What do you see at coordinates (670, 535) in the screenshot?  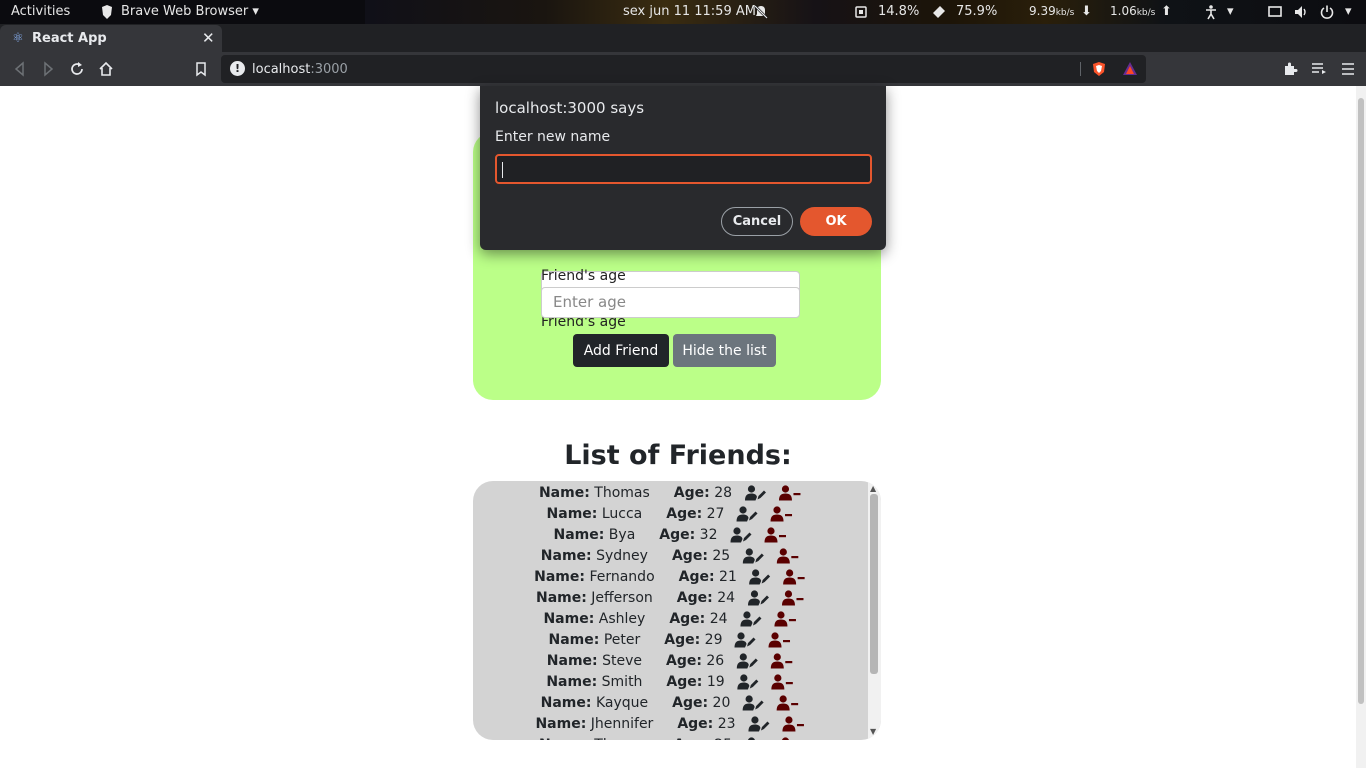 I see `friend-row-content: Name: Bya Age: 32` at bounding box center [670, 535].